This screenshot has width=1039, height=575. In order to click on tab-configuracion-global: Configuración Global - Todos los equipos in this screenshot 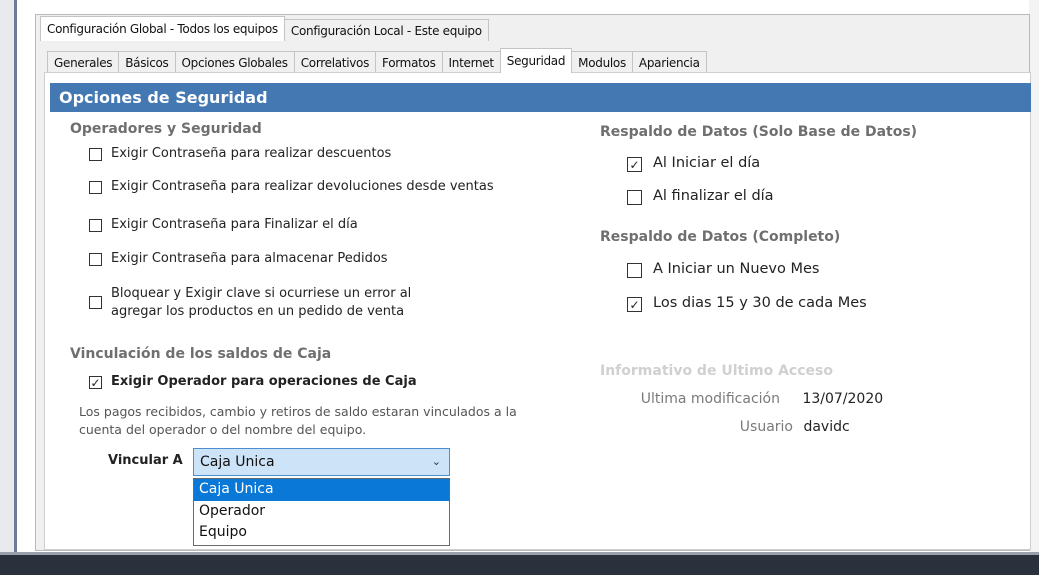, I will do `click(162, 28)`.